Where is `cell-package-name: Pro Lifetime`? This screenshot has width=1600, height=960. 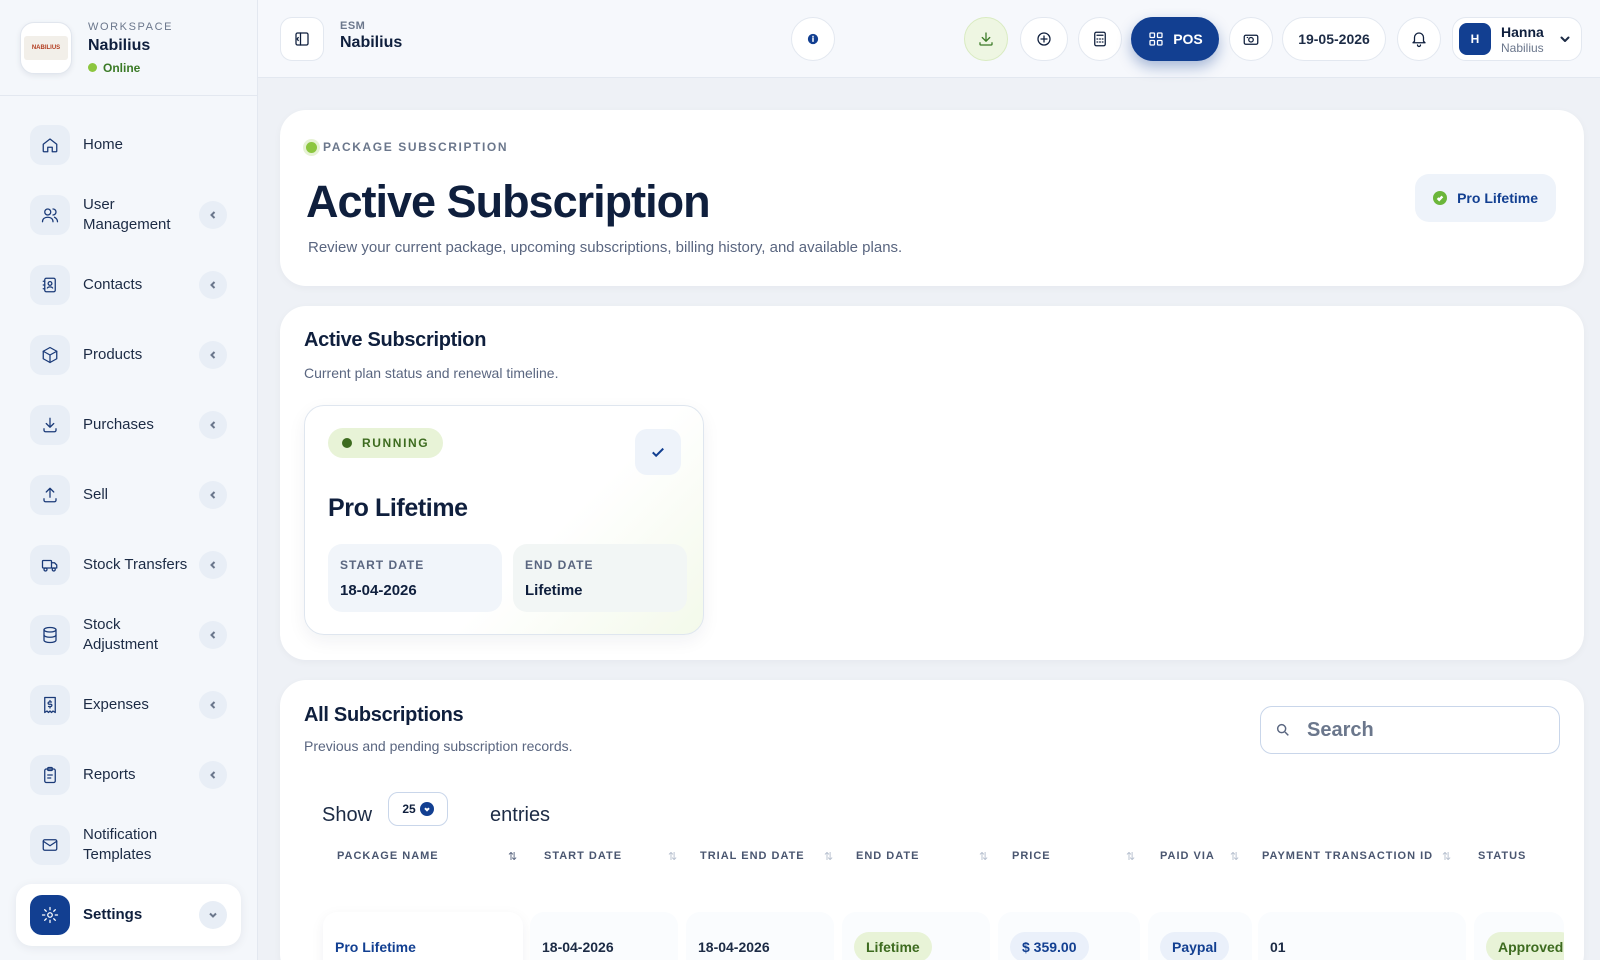
cell-package-name: Pro Lifetime is located at coordinates (423, 936).